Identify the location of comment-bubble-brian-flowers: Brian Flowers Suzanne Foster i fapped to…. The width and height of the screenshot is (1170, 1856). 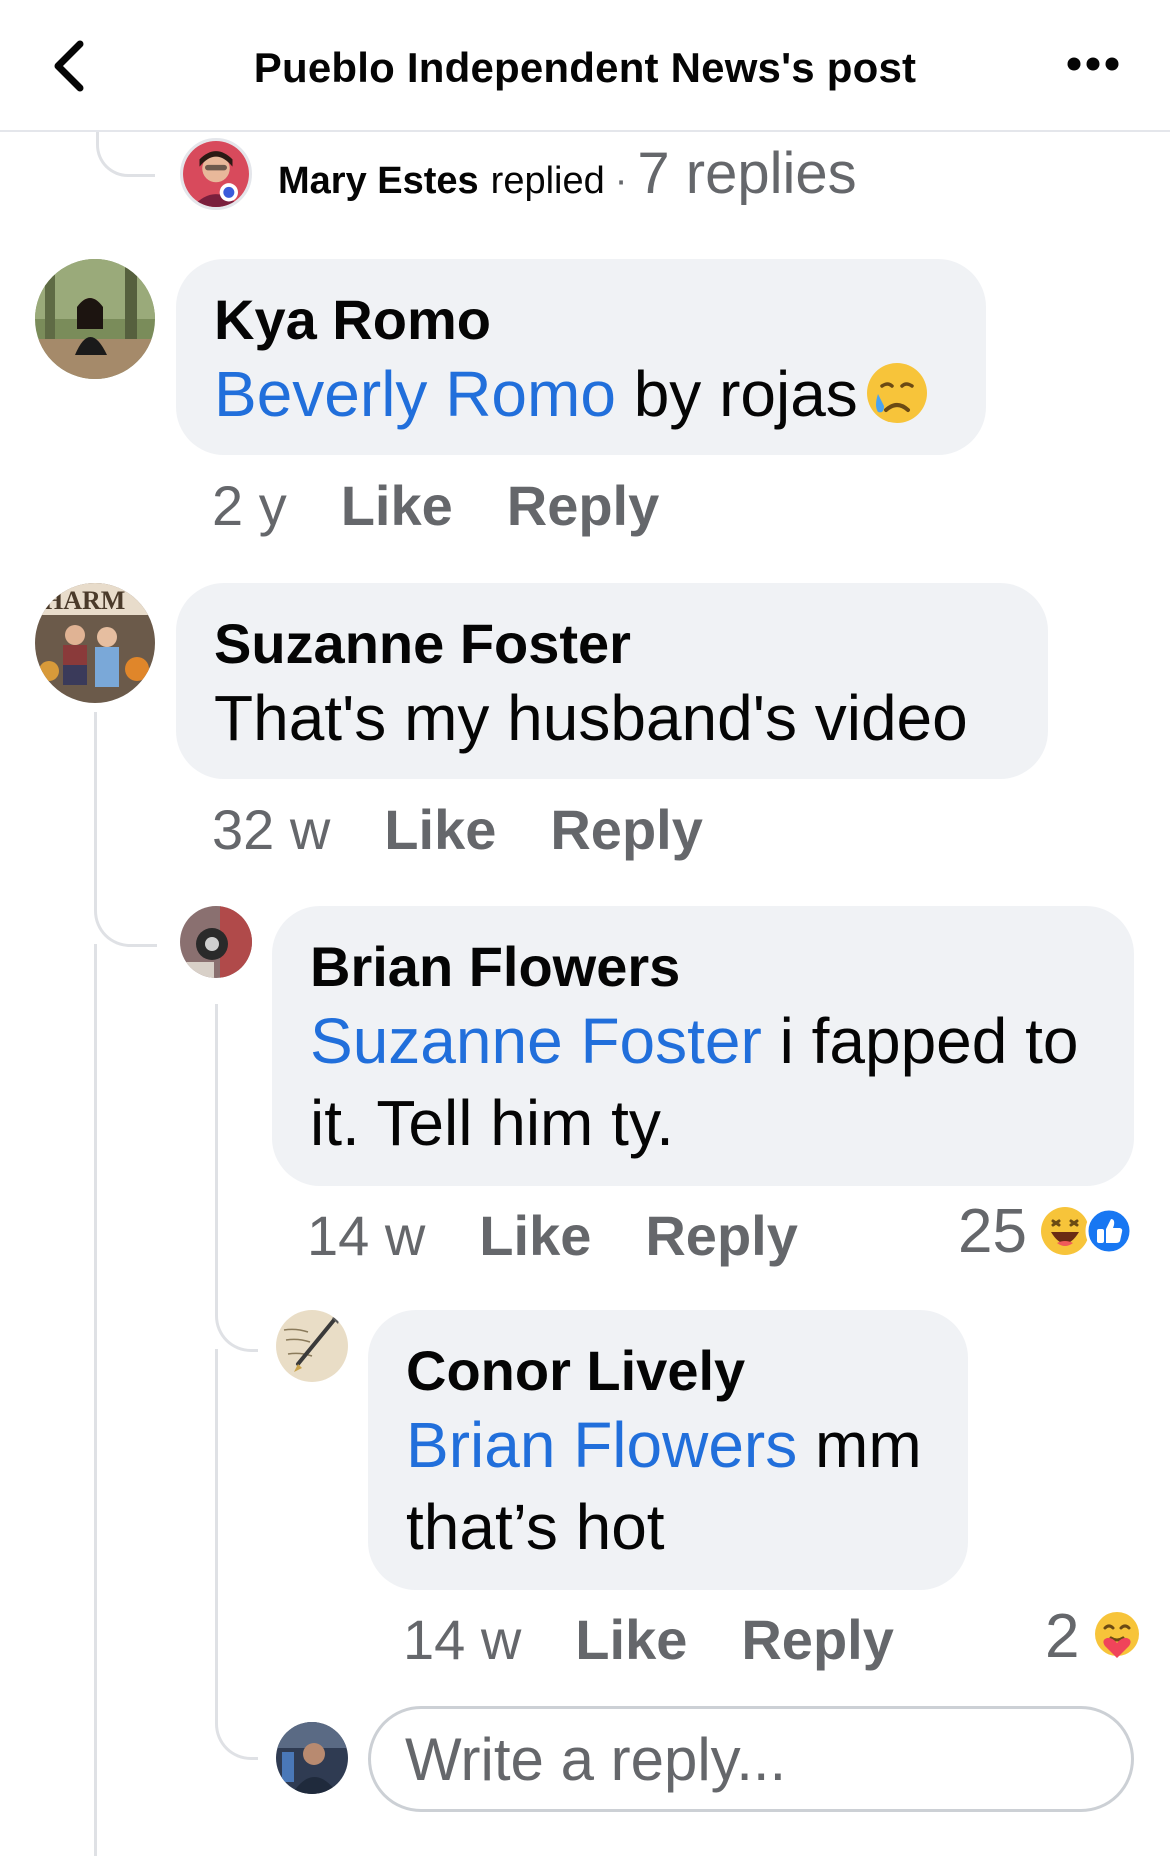
(703, 1046).